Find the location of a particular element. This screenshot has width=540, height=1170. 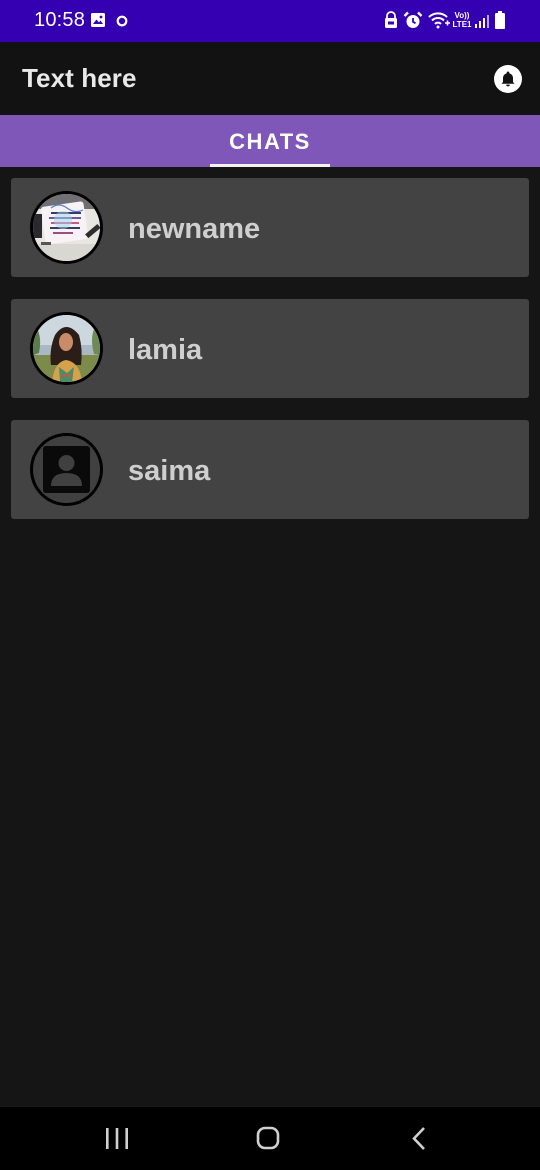

navigation-bar is located at coordinates (270, 1138).